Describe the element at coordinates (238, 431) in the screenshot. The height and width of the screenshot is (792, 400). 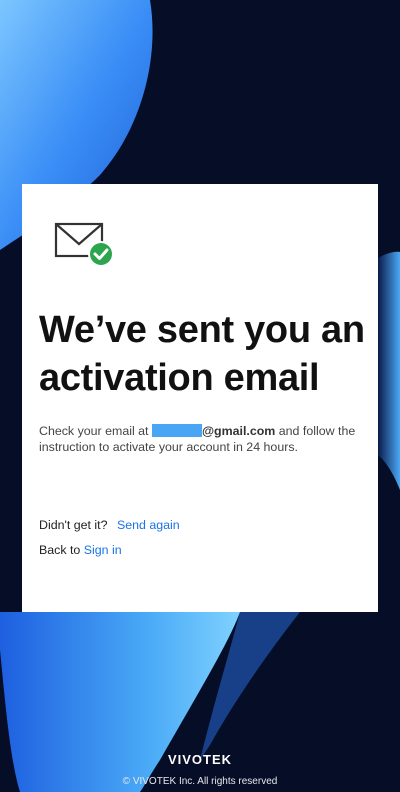
I see `email-domain: @gmail.com` at that location.